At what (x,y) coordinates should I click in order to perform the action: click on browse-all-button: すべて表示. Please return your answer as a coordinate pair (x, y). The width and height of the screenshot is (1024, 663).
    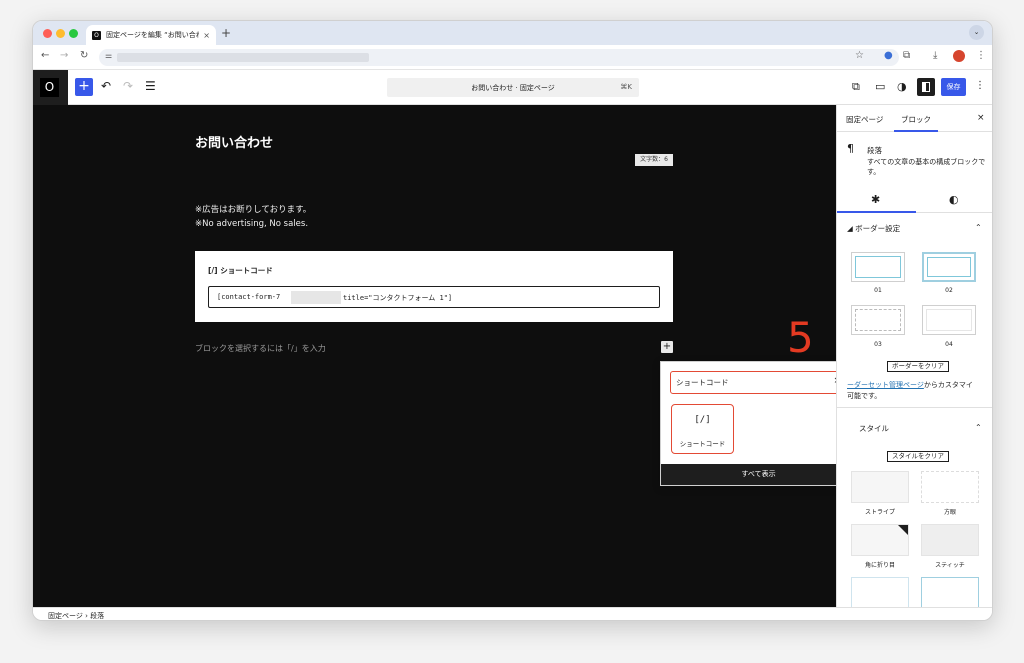
    Looking at the image, I should click on (758, 474).